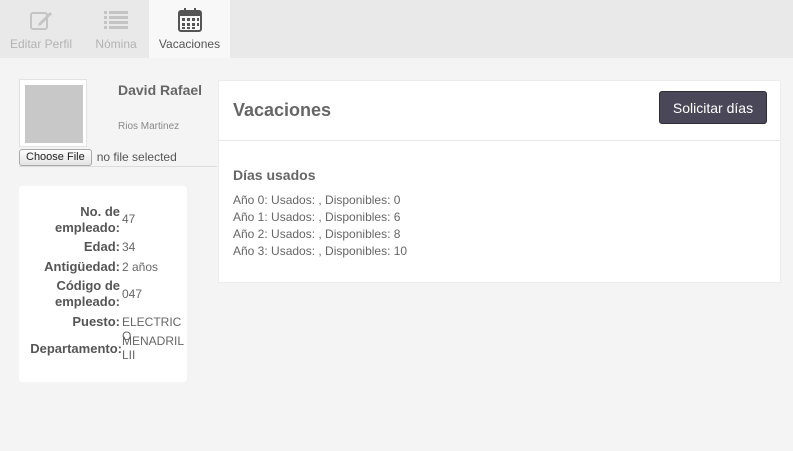 The image size is (793, 451). Describe the element at coordinates (76, 348) in the screenshot. I see `info-label: Departamento:` at that location.